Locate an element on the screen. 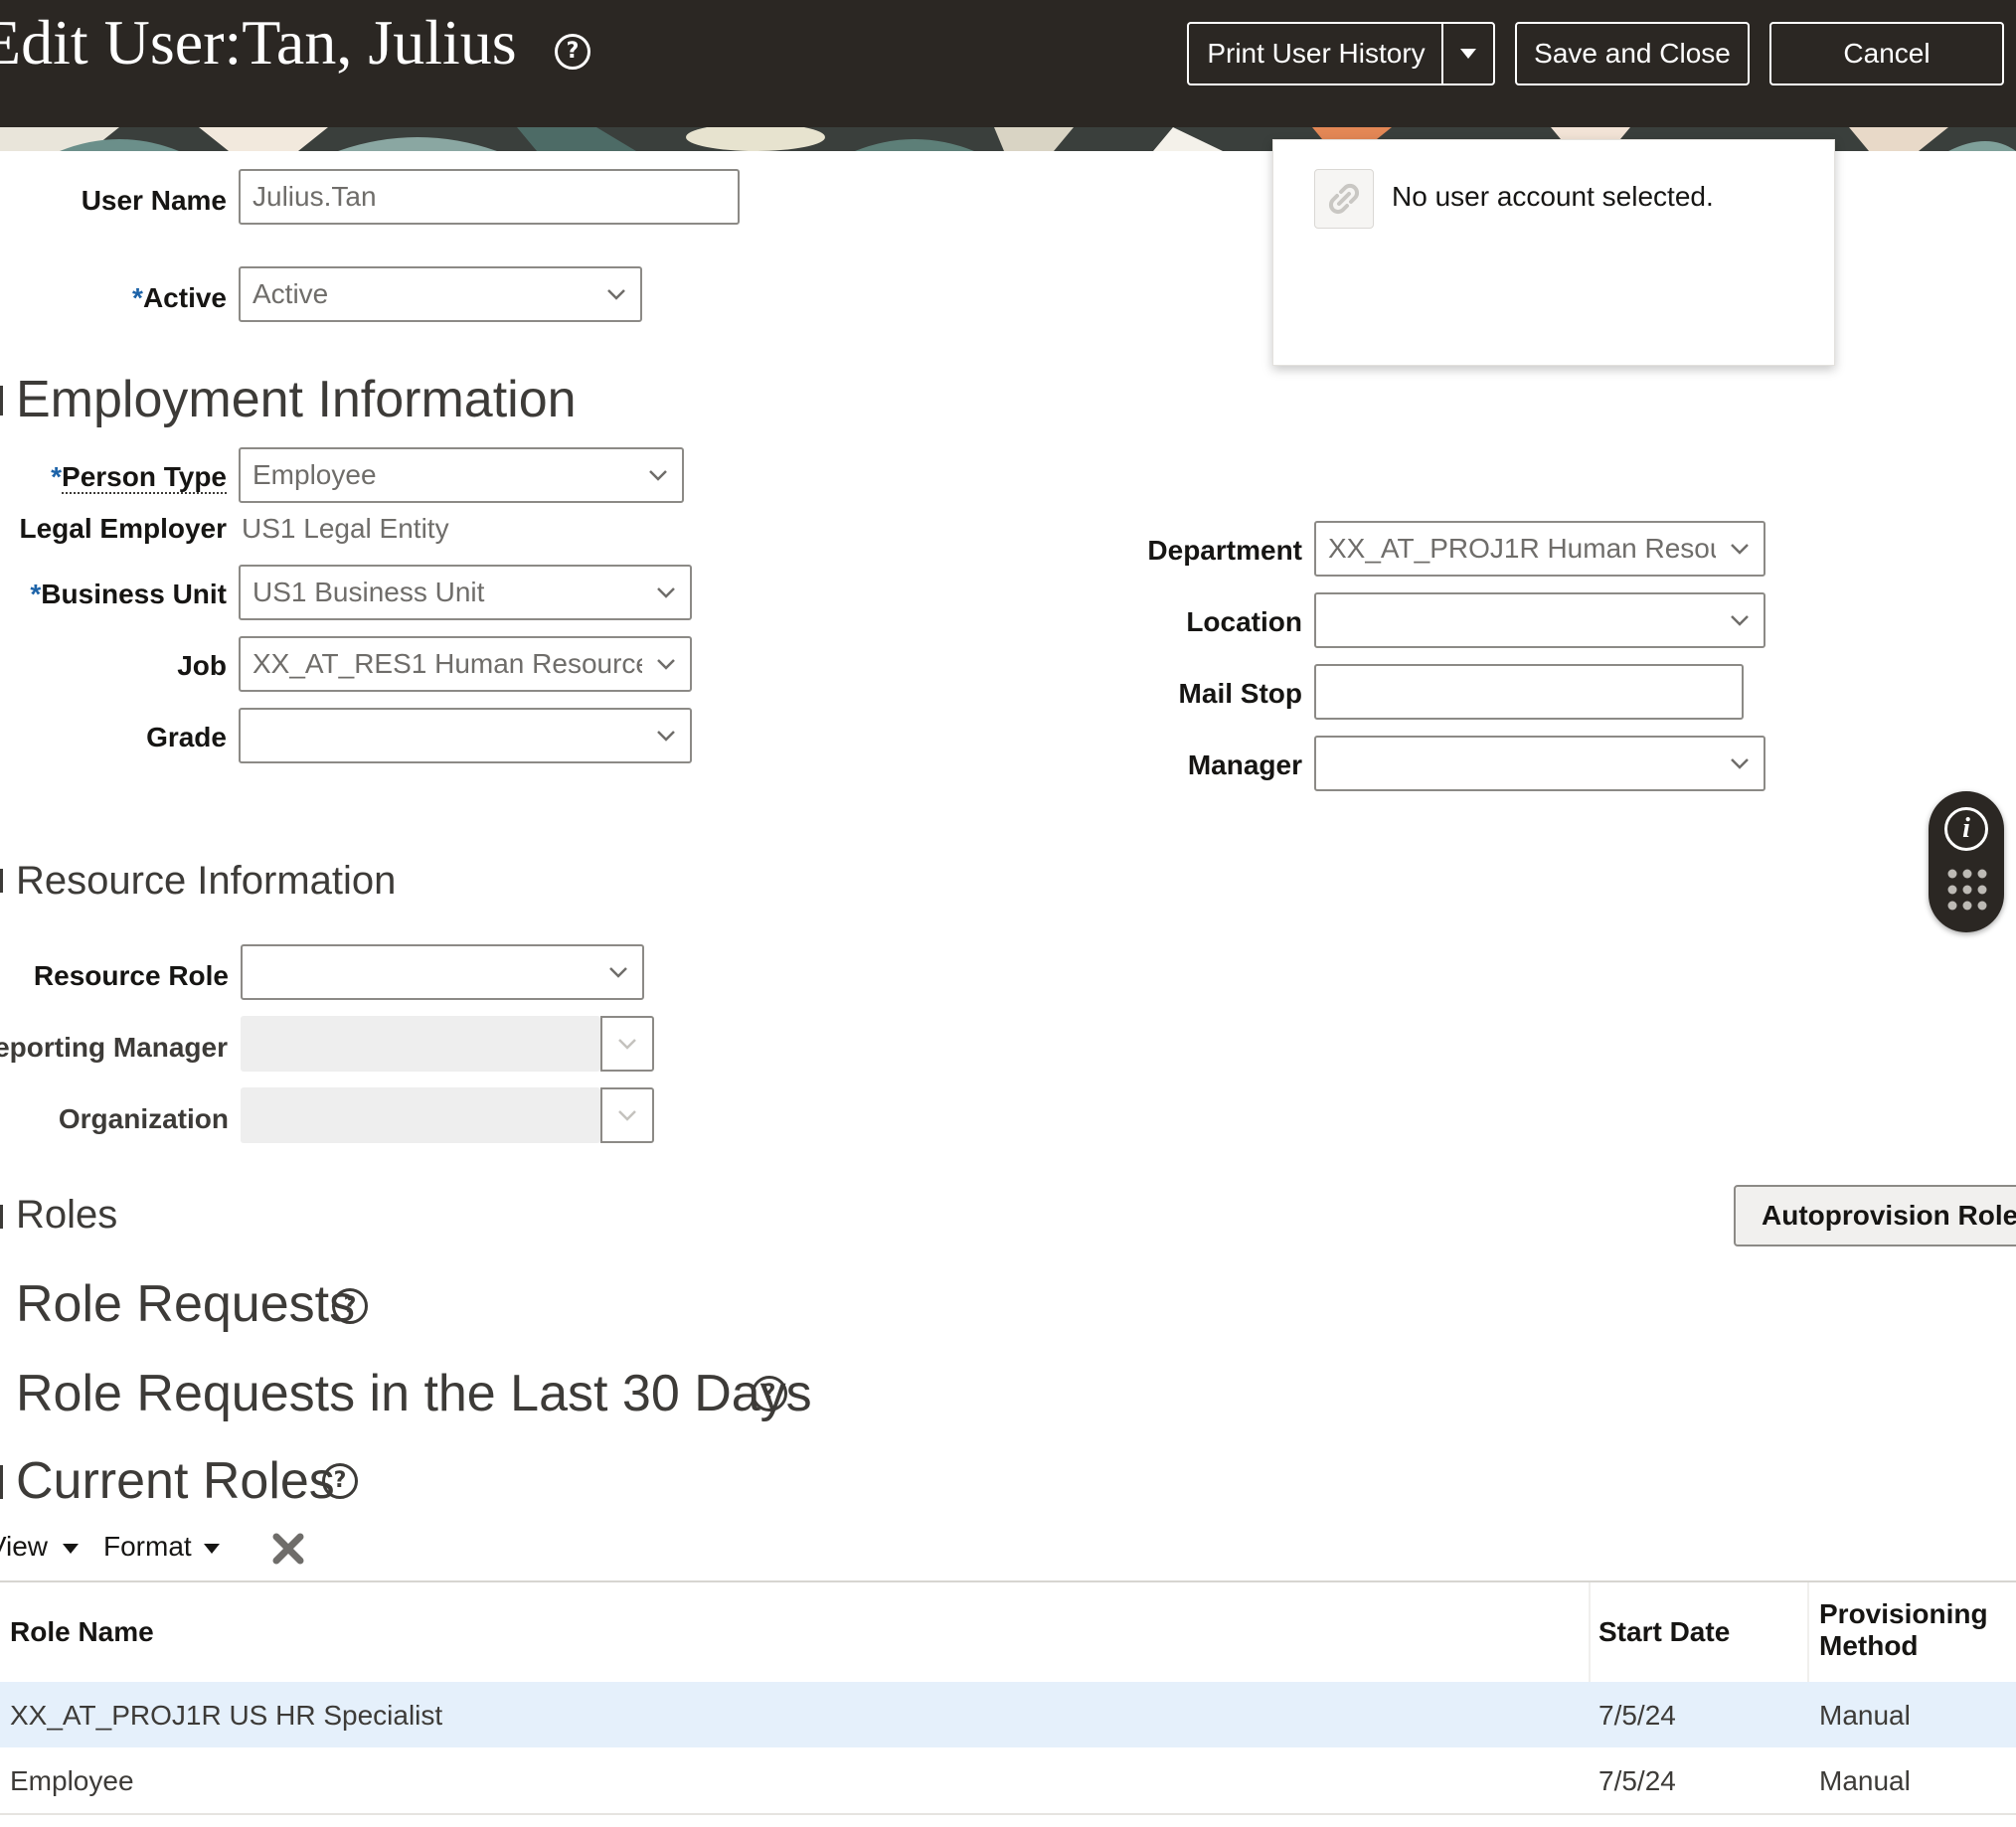 The height and width of the screenshot is (1827, 2016). active-value: Active is located at coordinates (290, 293).